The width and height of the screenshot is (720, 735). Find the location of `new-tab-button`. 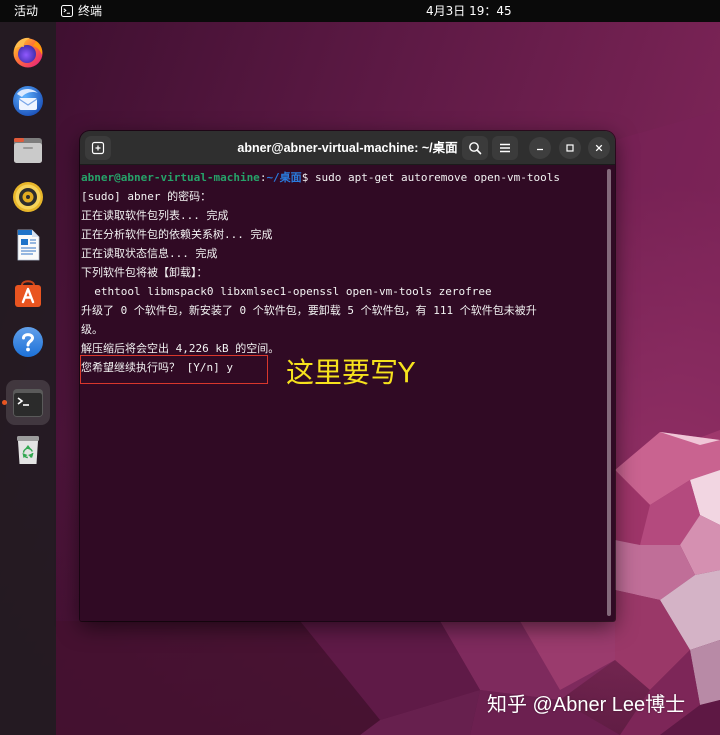

new-tab-button is located at coordinates (98, 148).